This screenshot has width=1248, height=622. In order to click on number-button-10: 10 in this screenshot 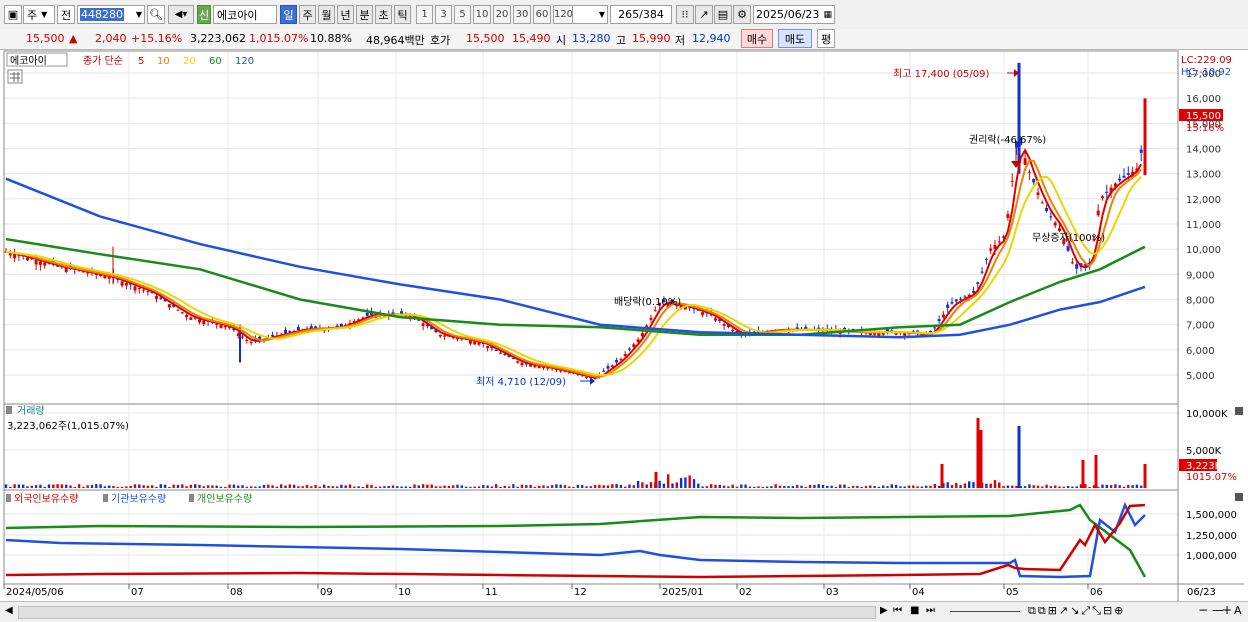, I will do `click(482, 14)`.